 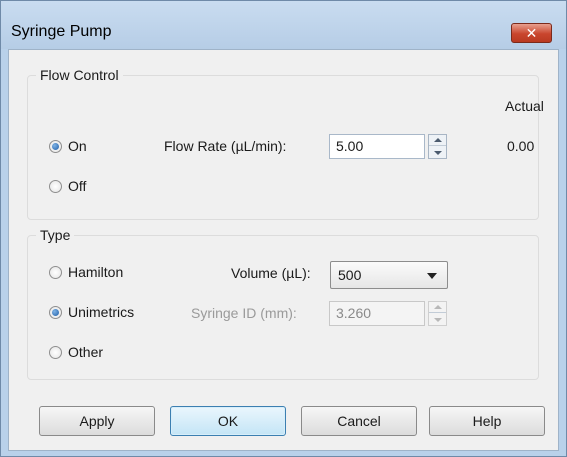 What do you see at coordinates (524, 106) in the screenshot?
I see `actual-header: Actual` at bounding box center [524, 106].